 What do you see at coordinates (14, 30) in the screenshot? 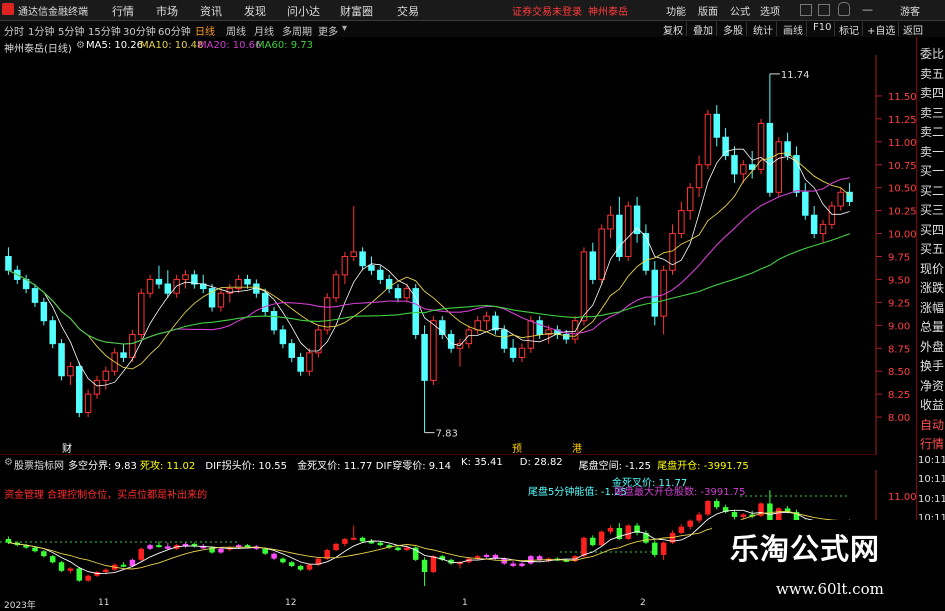
I see `period-intraday: 分时` at bounding box center [14, 30].